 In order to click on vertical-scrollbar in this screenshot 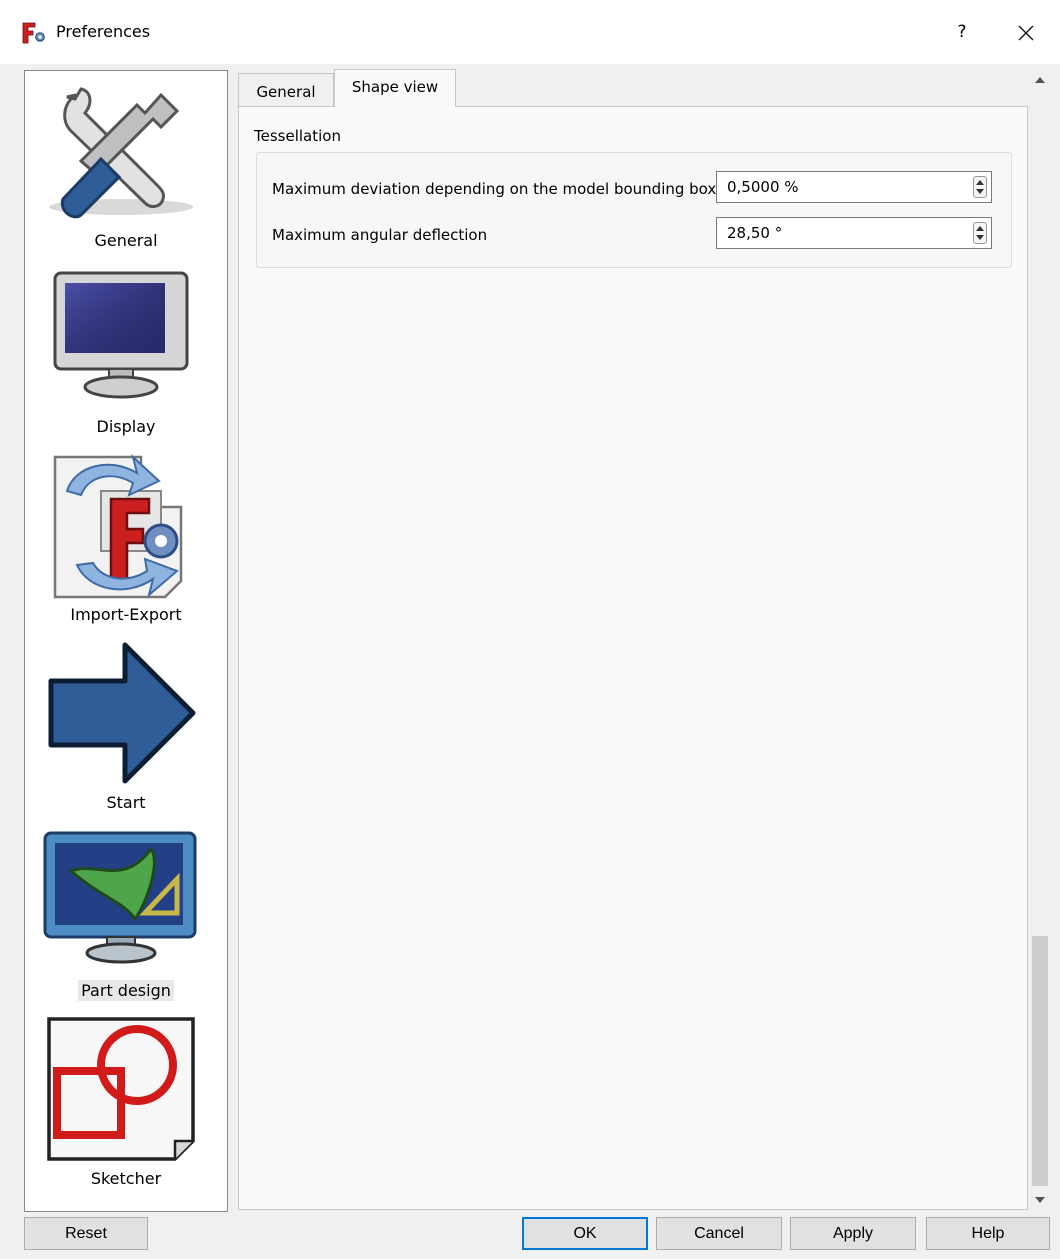, I will do `click(1040, 640)`.